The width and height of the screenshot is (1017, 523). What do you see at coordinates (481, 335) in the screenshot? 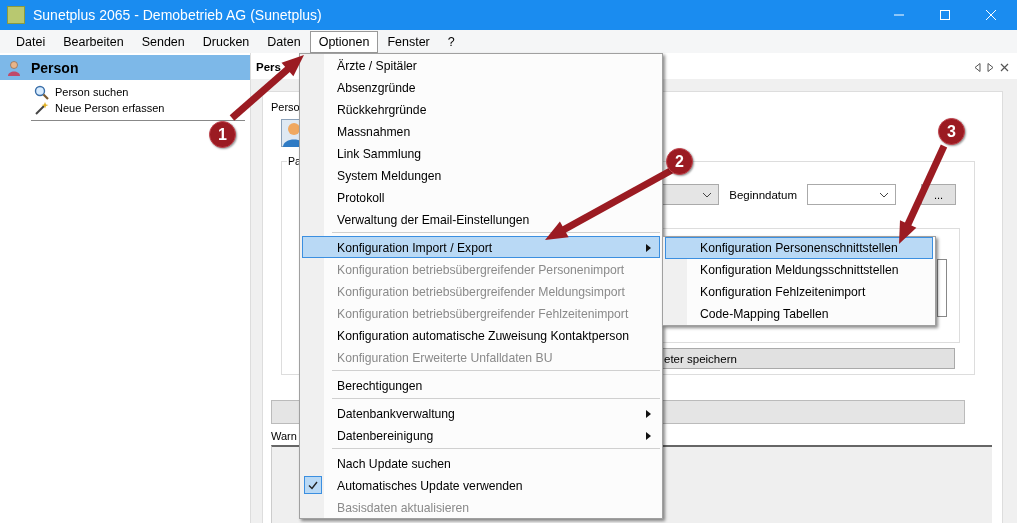
I see `menu-item: Konfiguration automatische Zuweisung Kontaktperson` at bounding box center [481, 335].